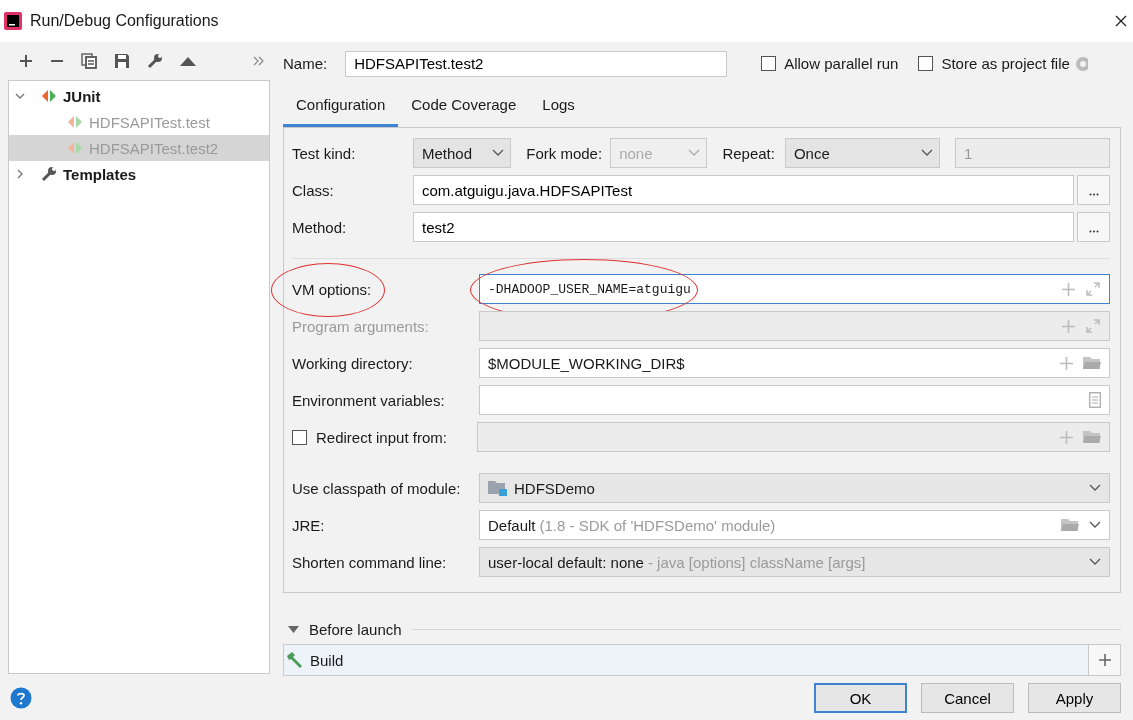  I want to click on input-field: $MODULE_WORKING_DIR$, so click(794, 363).